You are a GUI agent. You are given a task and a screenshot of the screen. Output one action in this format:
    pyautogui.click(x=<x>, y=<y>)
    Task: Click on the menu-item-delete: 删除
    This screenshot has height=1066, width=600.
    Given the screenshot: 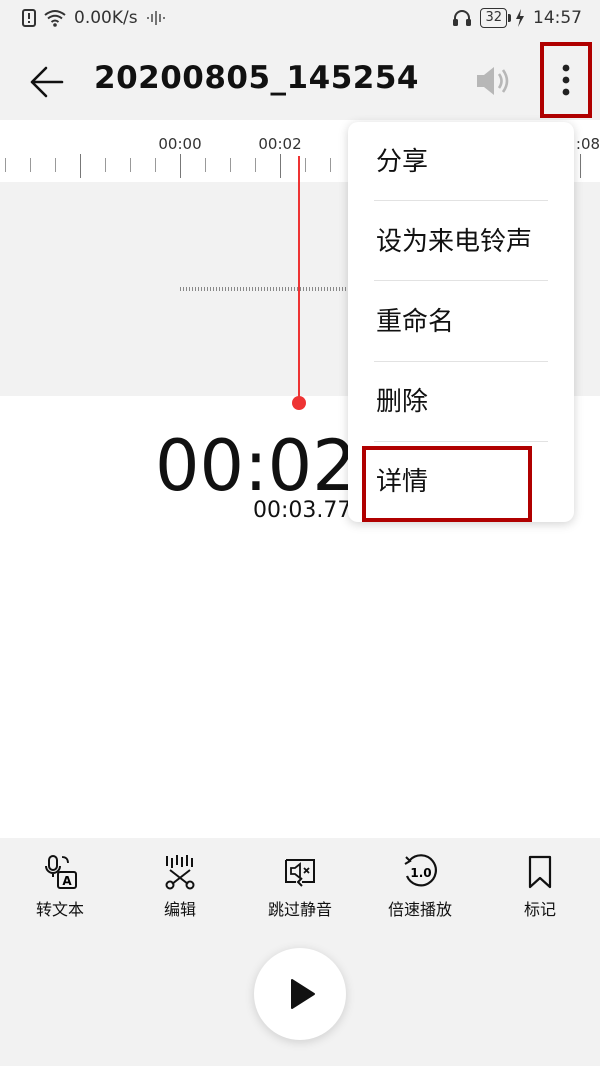 What is the action you would take?
    pyautogui.click(x=462, y=402)
    